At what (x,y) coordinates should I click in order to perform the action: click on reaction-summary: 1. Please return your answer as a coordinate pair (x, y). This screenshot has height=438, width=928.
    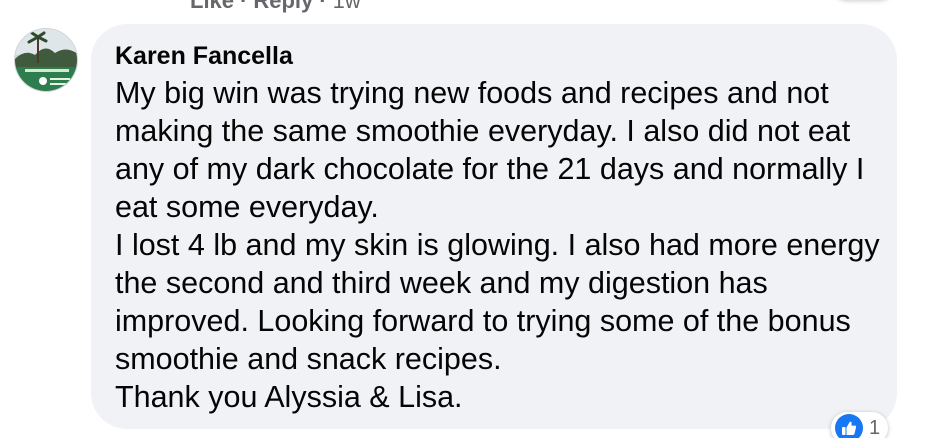
    Looking at the image, I should click on (860, 425).